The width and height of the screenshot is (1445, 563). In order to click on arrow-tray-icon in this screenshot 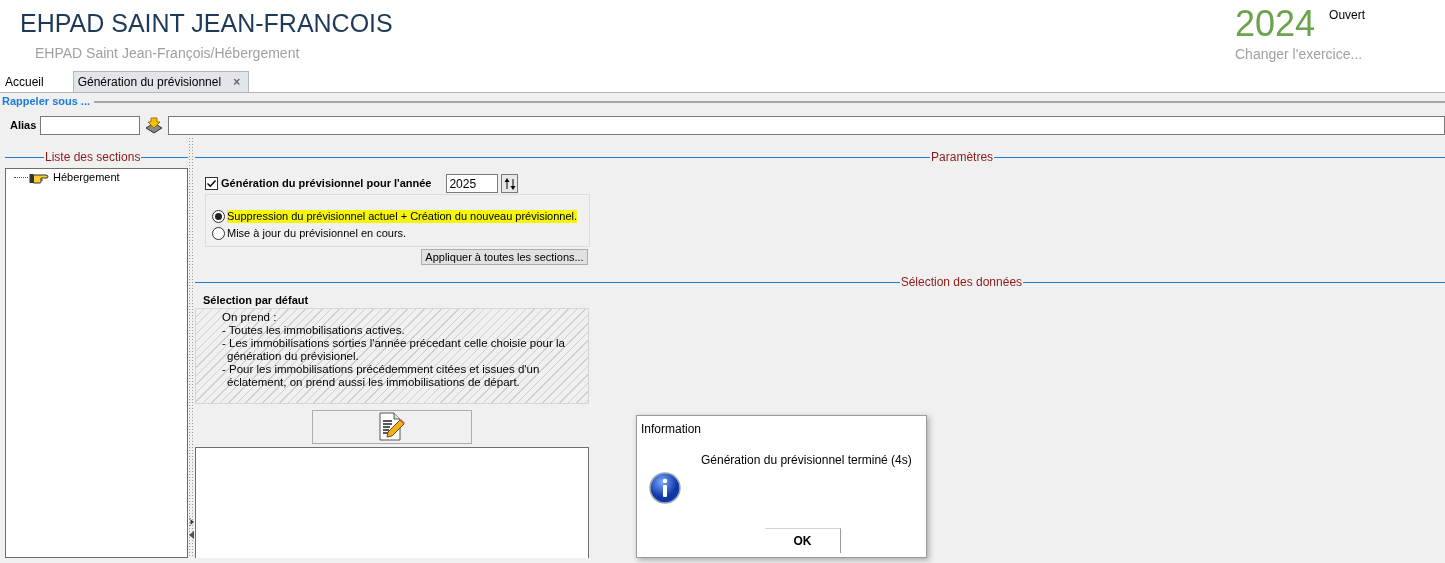, I will do `click(154, 126)`.